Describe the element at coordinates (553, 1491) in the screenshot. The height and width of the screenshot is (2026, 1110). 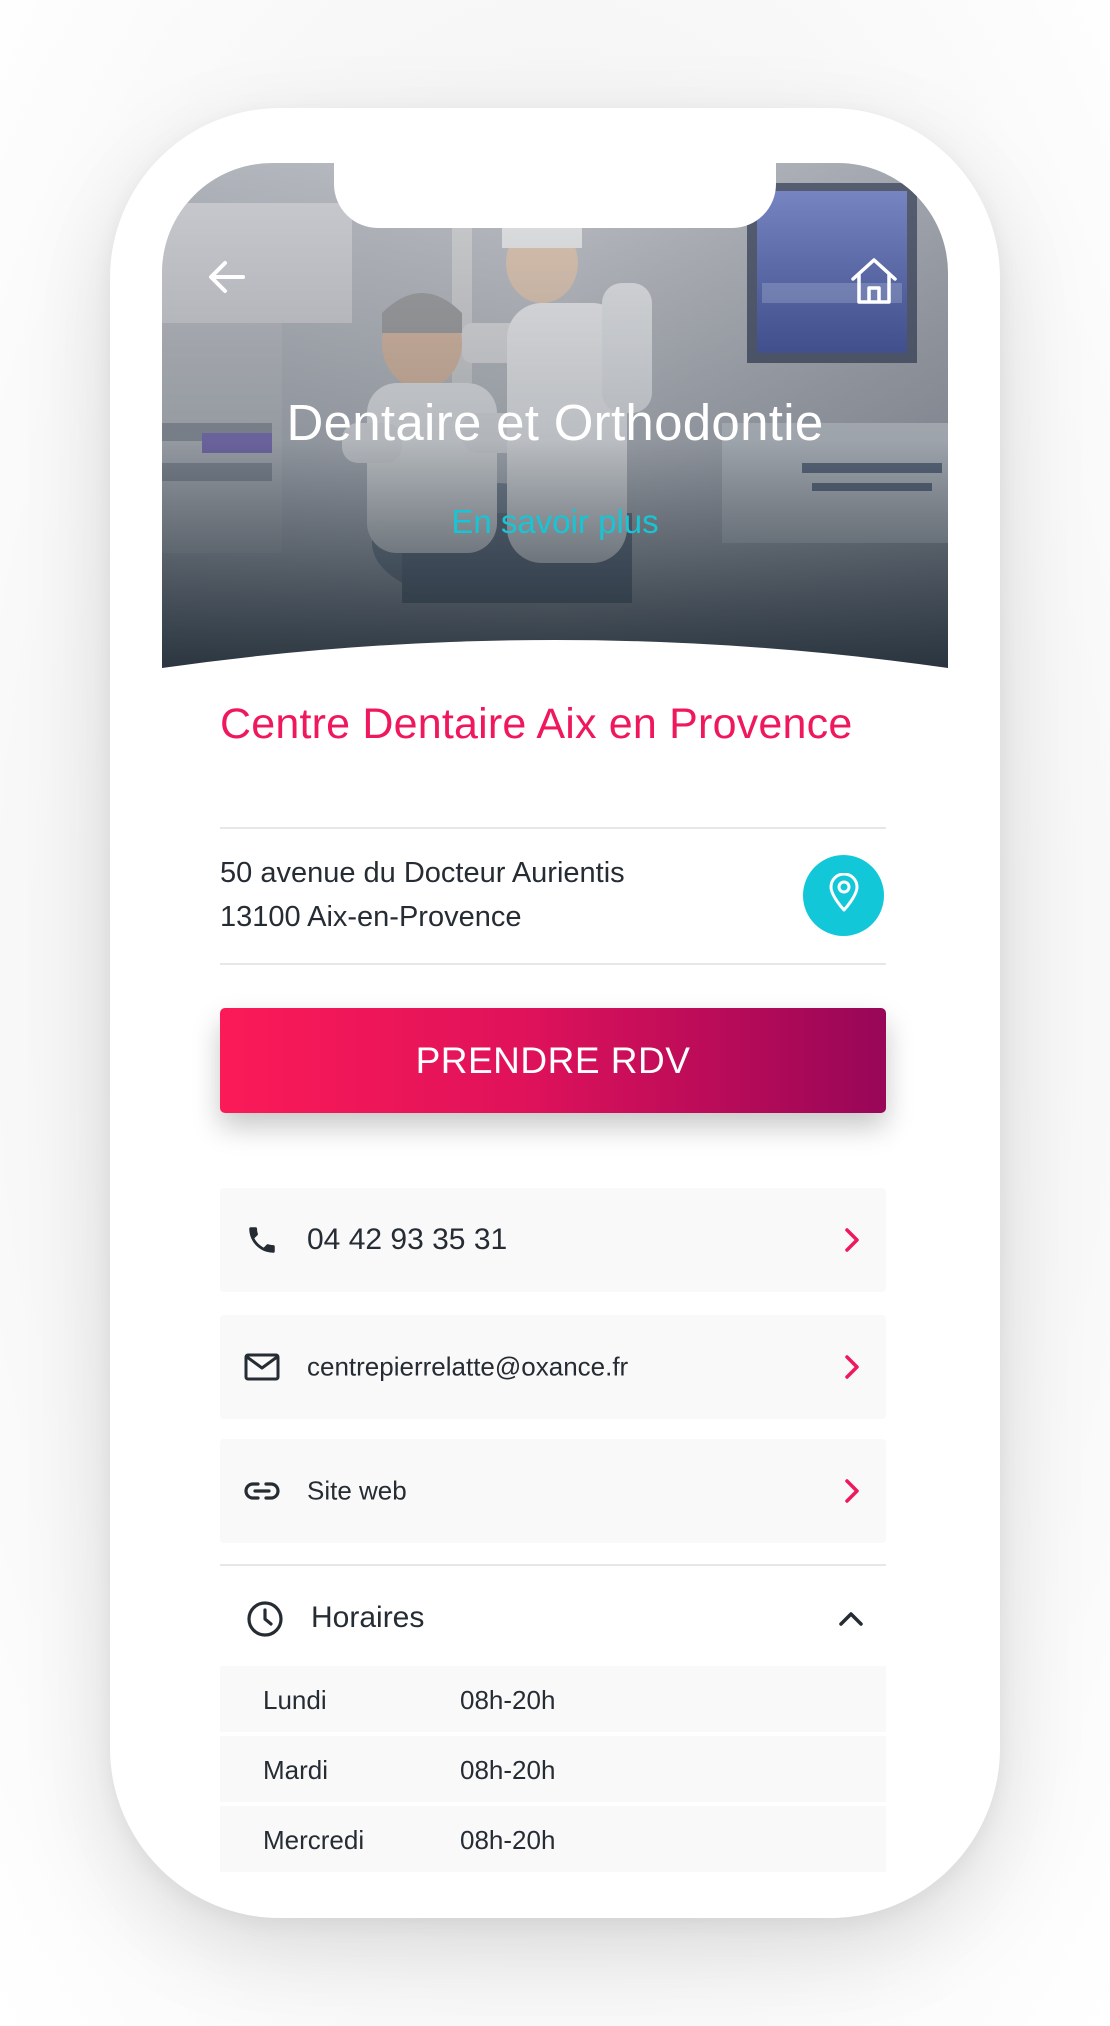
I see `website-row: Site web` at that location.